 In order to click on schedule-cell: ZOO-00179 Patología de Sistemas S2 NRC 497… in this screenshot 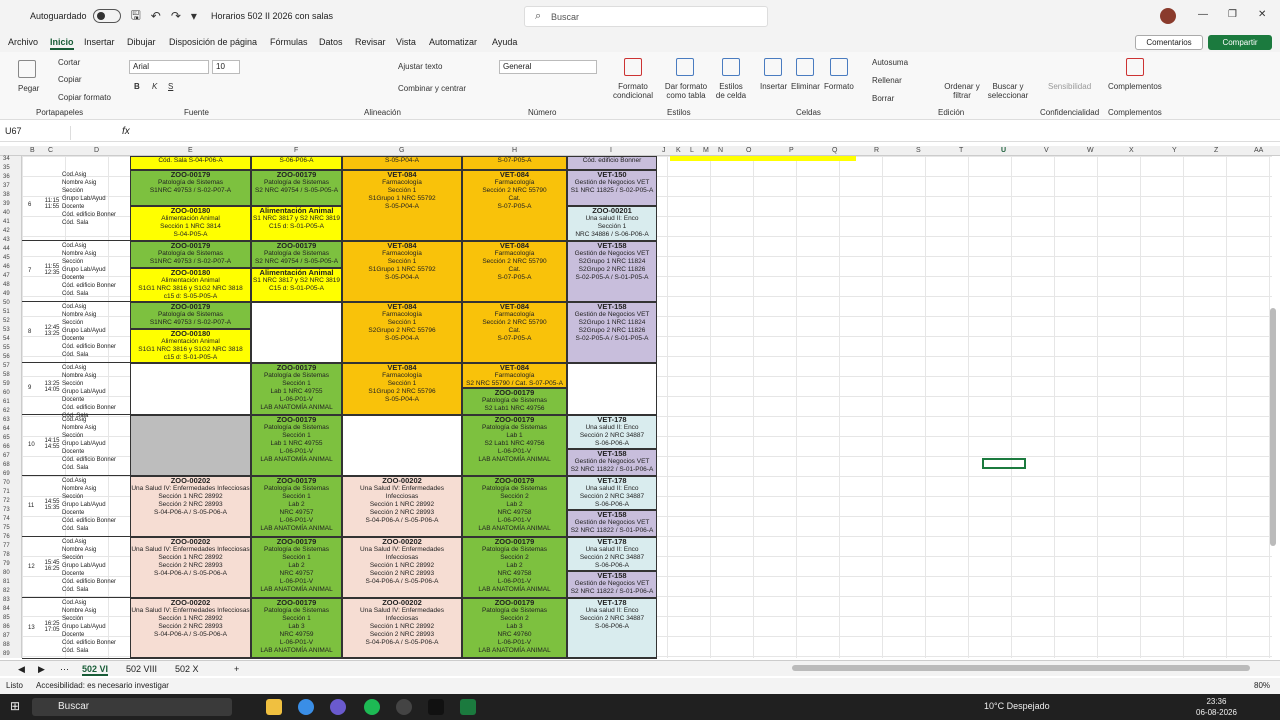, I will do `click(296, 188)`.